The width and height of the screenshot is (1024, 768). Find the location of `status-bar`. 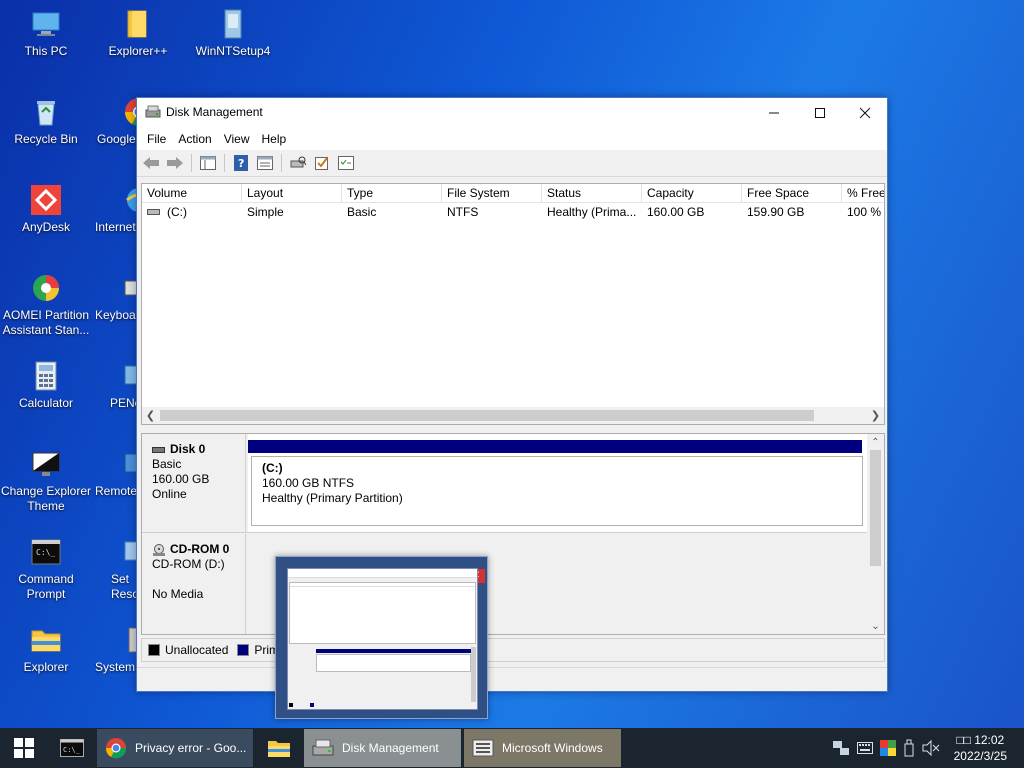

status-bar is located at coordinates (512, 679).